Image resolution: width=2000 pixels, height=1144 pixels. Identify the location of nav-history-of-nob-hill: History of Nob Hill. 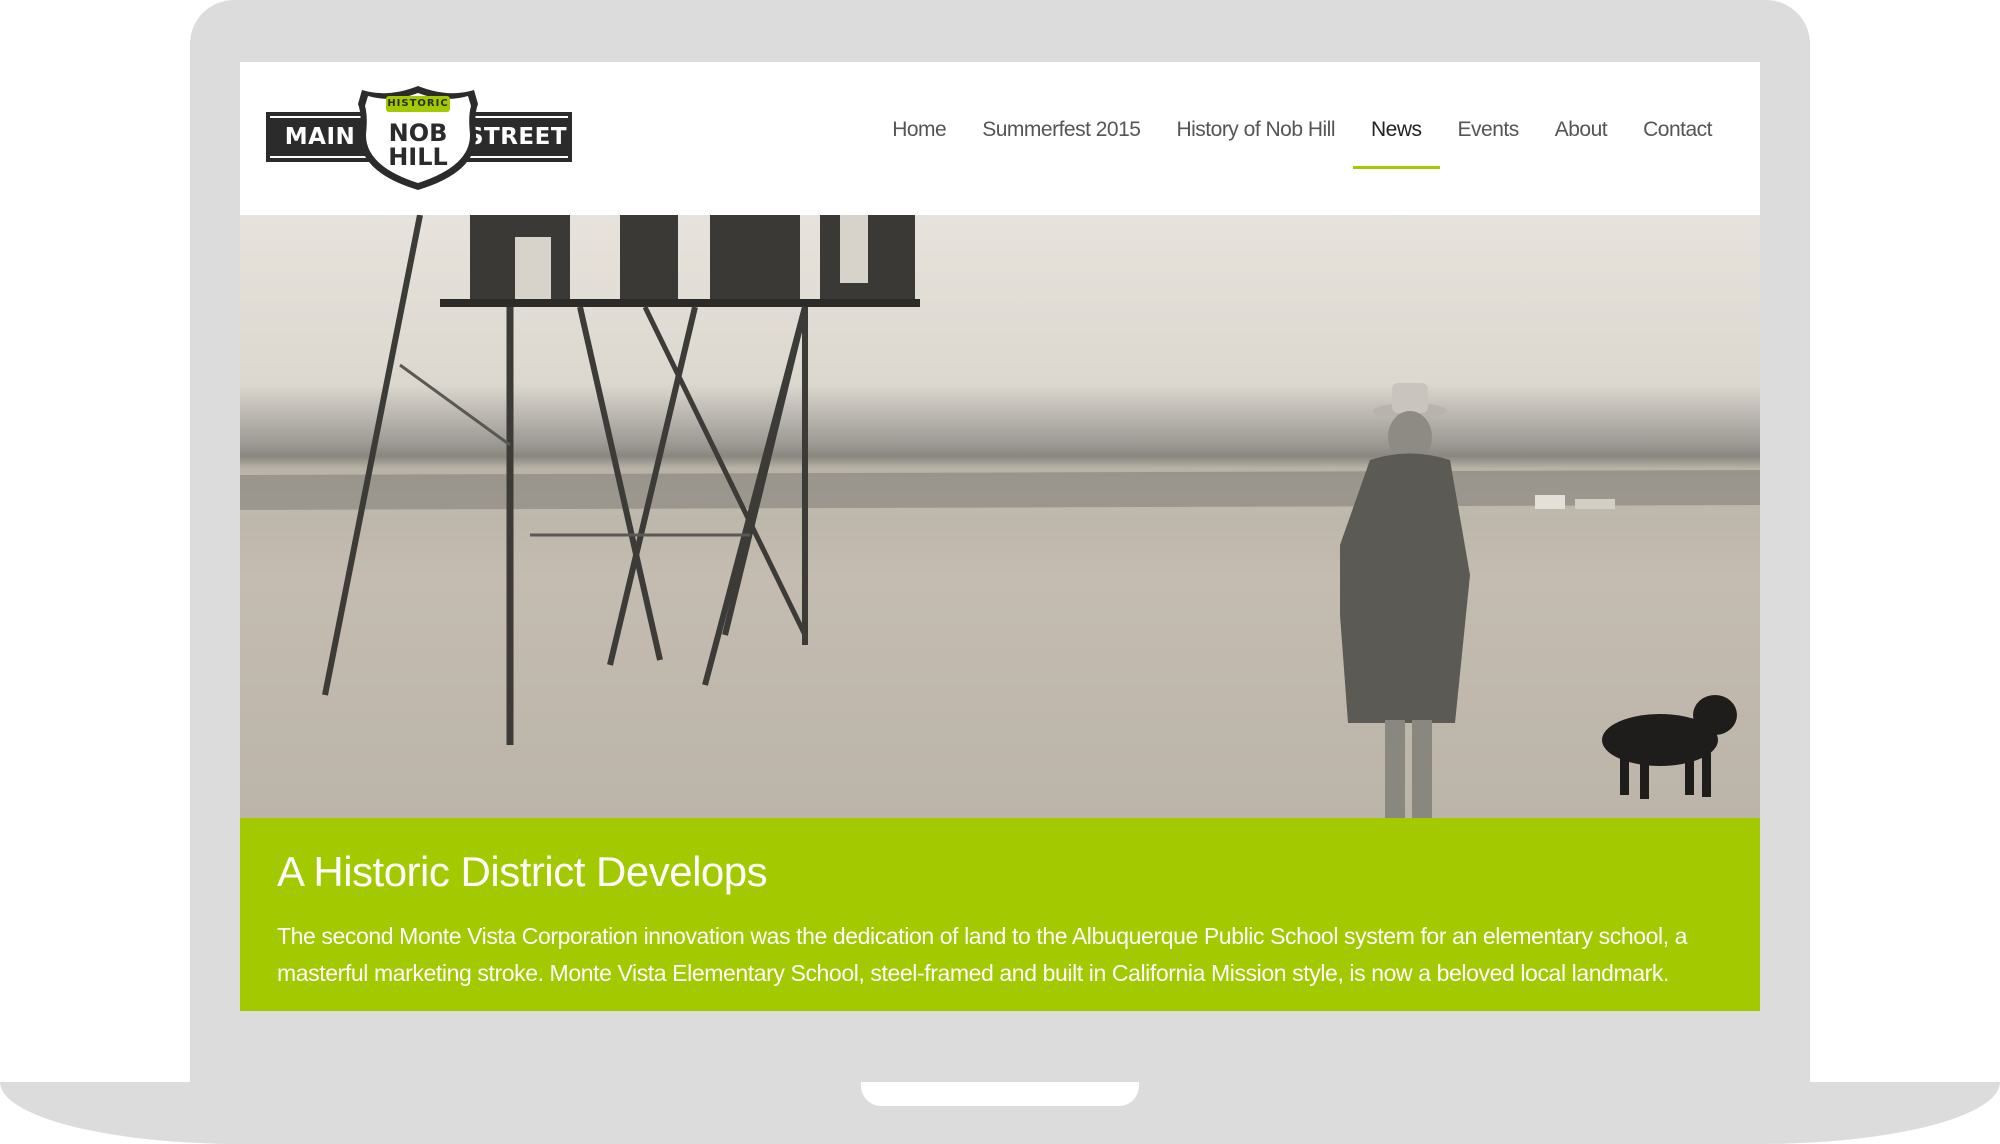
(1255, 142).